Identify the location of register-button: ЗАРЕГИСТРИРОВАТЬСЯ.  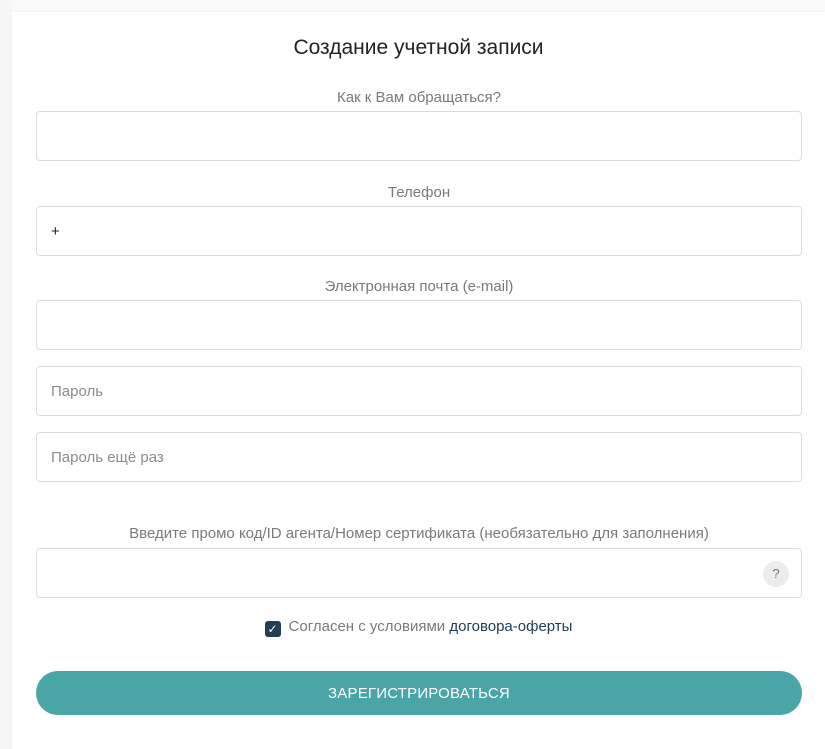
(419, 693).